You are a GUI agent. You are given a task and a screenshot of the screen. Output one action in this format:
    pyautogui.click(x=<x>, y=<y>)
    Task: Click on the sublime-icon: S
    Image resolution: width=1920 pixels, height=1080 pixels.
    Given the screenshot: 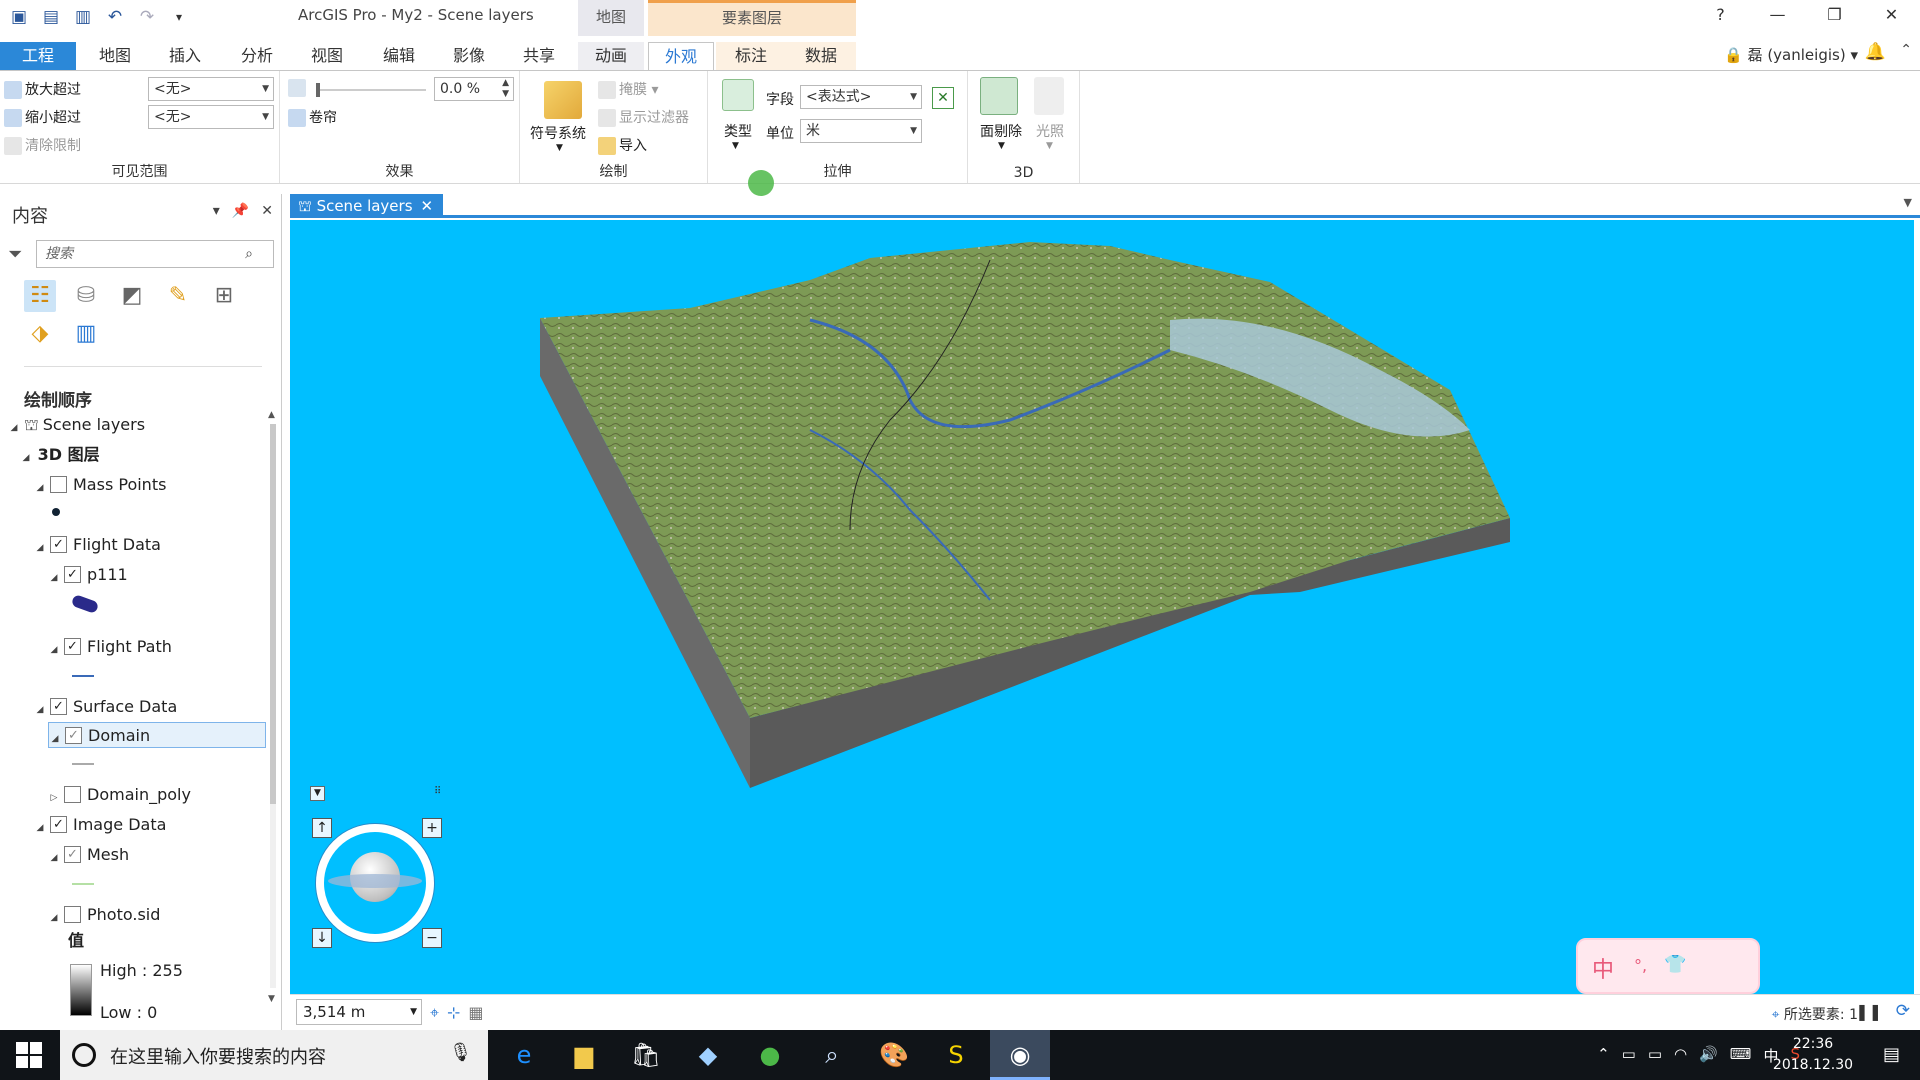 What is the action you would take?
    pyautogui.click(x=956, y=1055)
    